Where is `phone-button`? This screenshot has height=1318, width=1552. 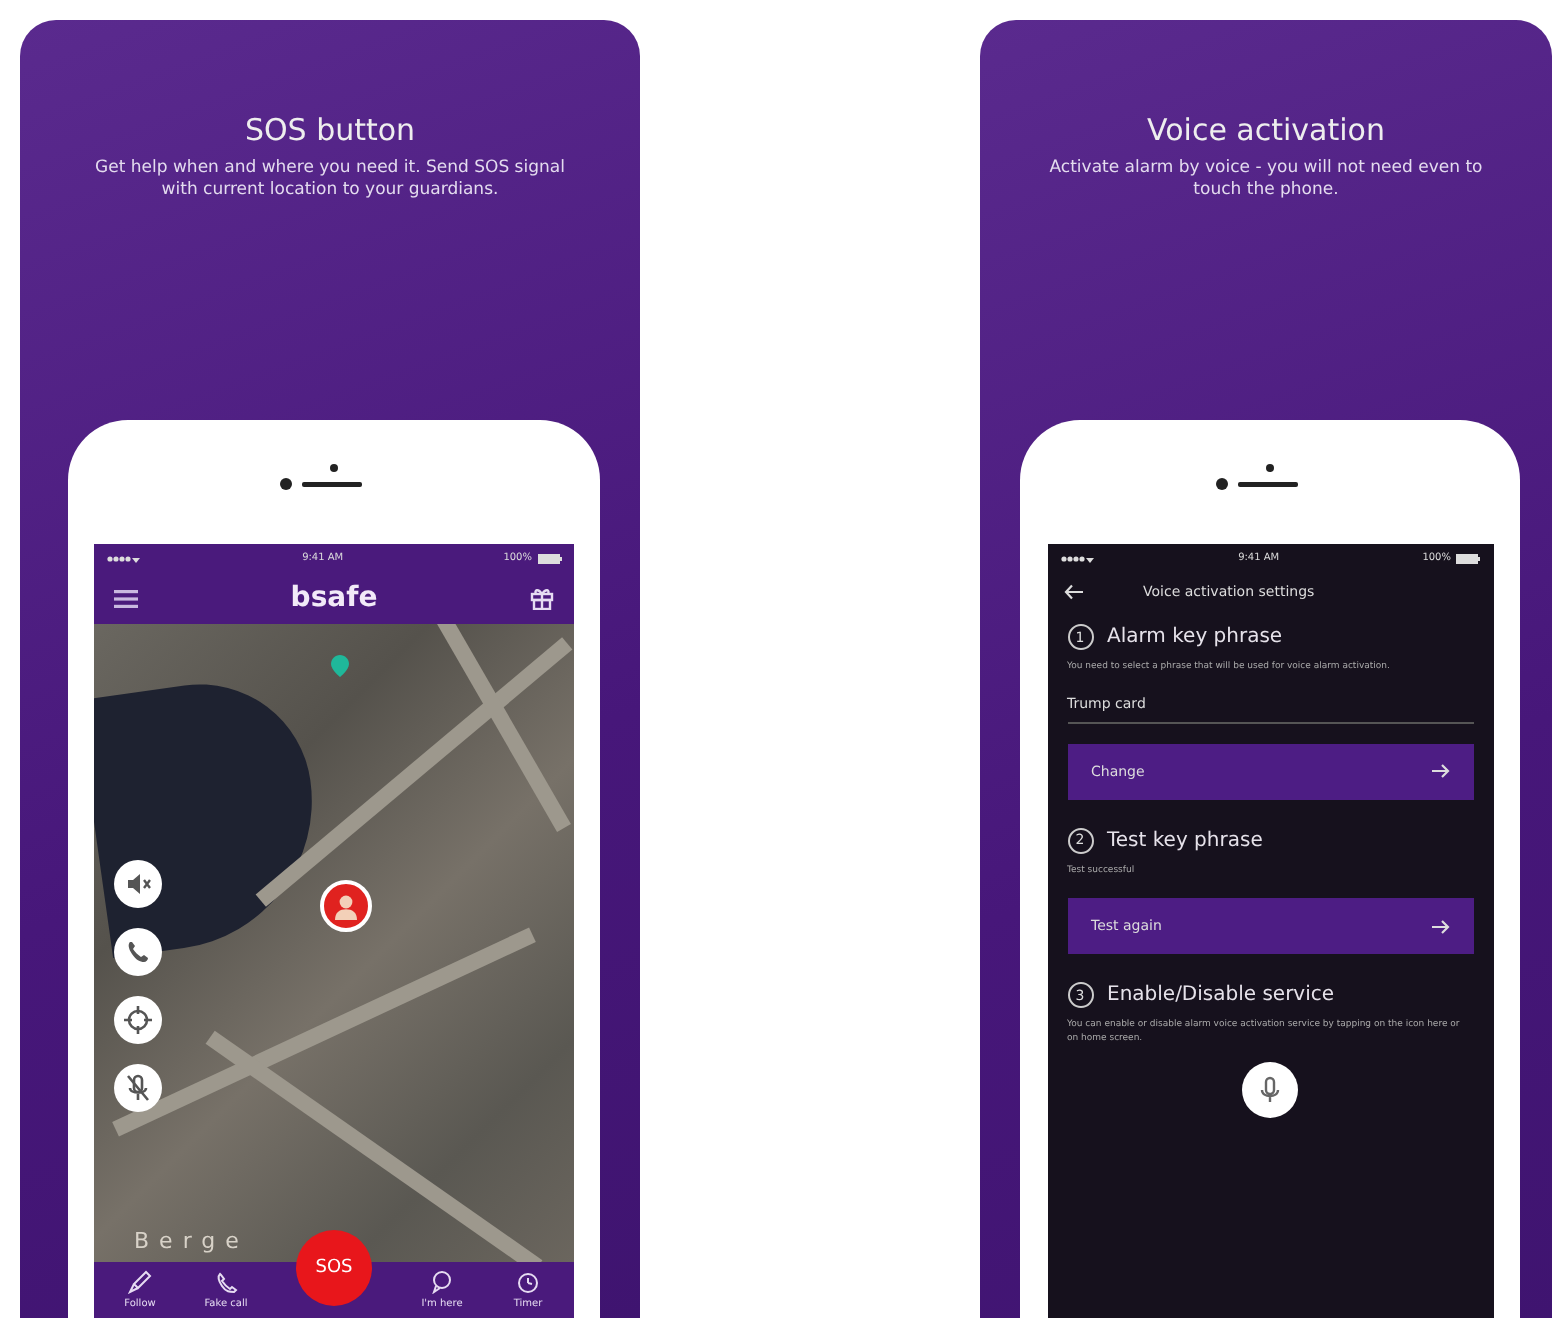
phone-button is located at coordinates (138, 952).